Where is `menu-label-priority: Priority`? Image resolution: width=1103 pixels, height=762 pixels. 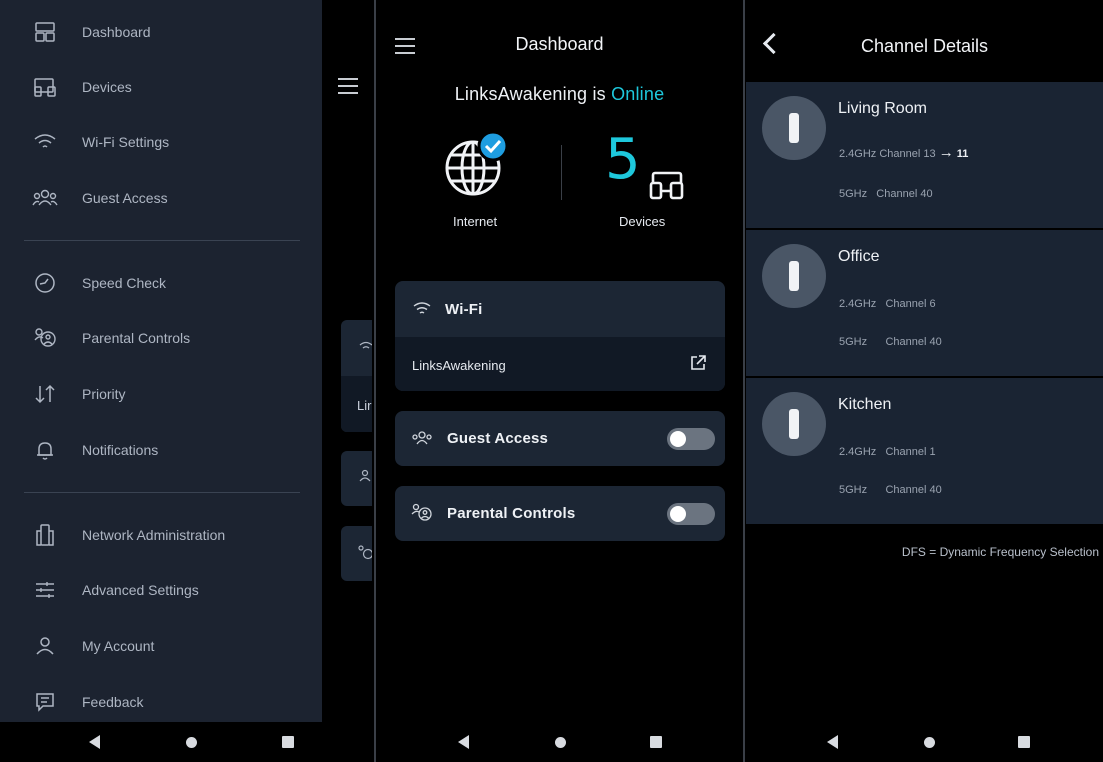
menu-label-priority: Priority is located at coordinates (104, 394).